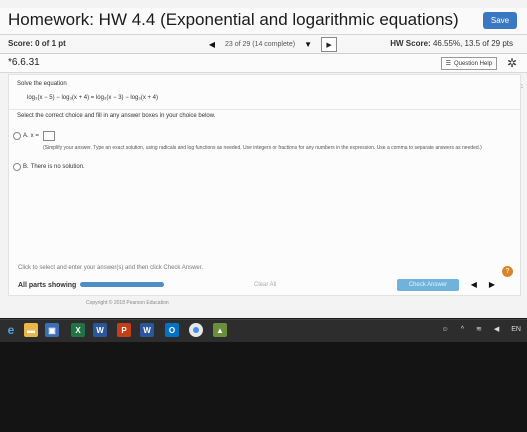 This screenshot has width=527, height=432. Describe the element at coordinates (212, 44) in the screenshot. I see `previous-question-icon: ◀` at that location.